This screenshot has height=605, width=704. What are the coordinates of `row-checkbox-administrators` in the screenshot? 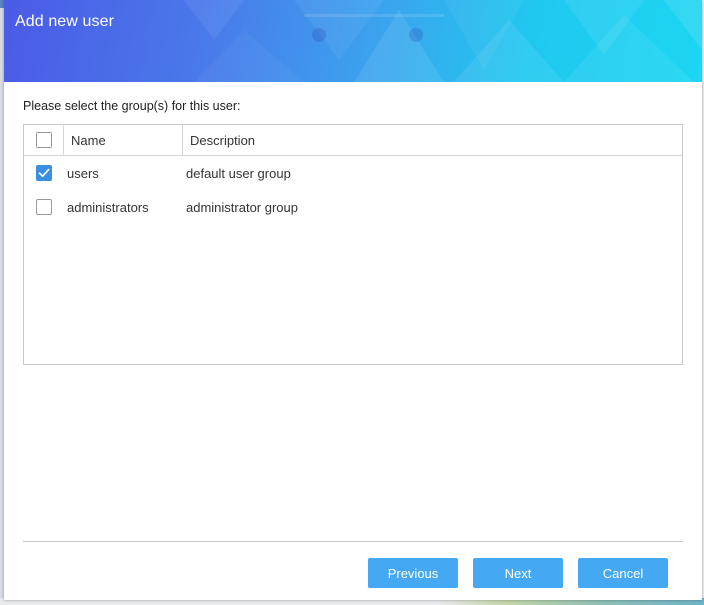 It's located at (44, 207).